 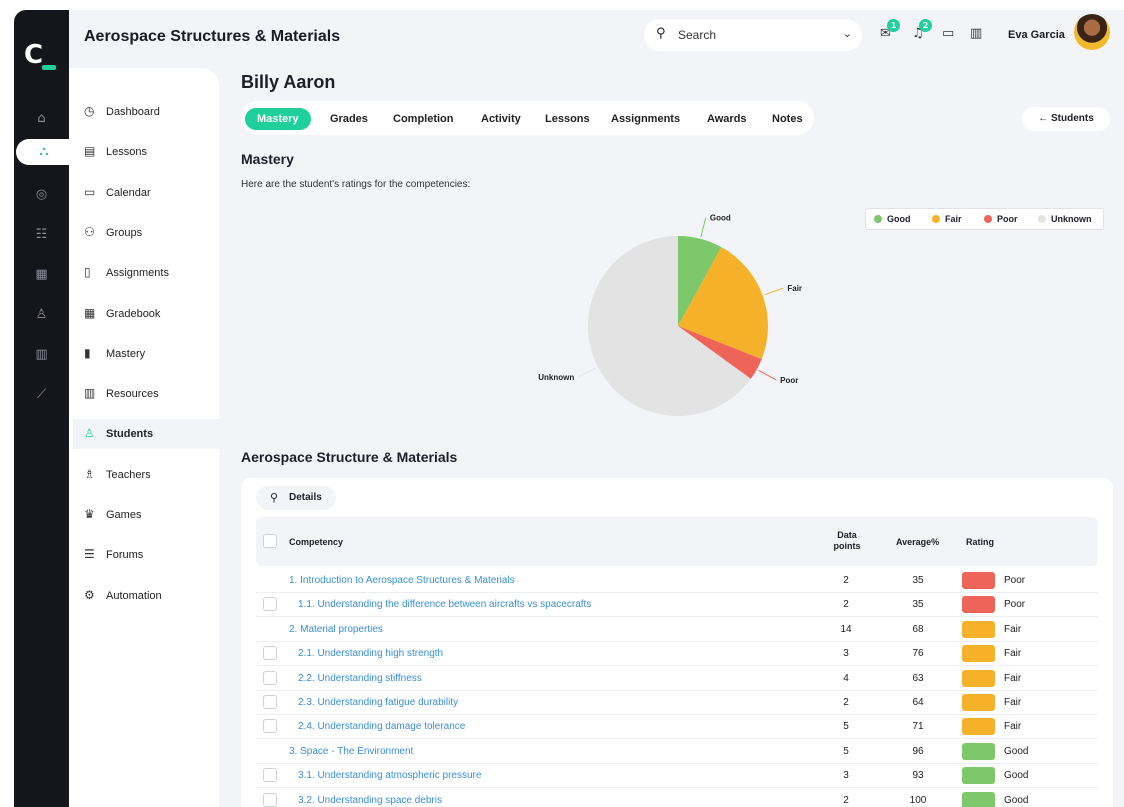 What do you see at coordinates (787, 119) in the screenshot?
I see `tab-notes: Notes` at bounding box center [787, 119].